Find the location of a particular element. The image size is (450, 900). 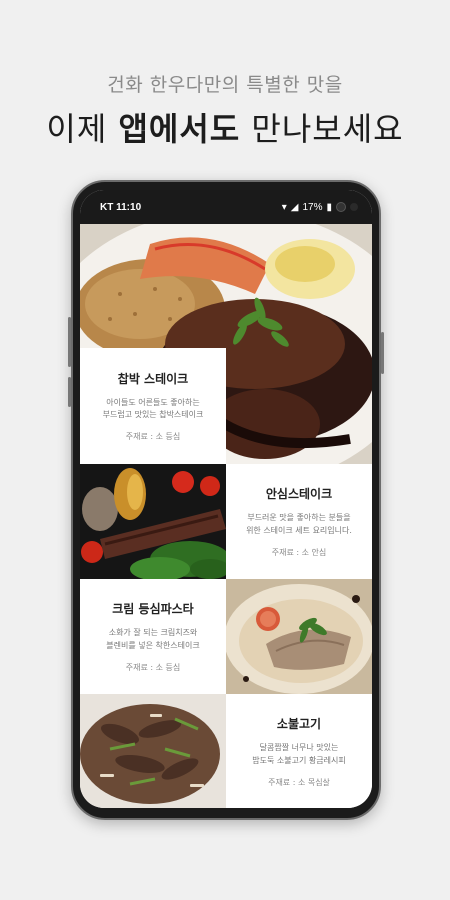

battery-level: 17% is located at coordinates (312, 207).